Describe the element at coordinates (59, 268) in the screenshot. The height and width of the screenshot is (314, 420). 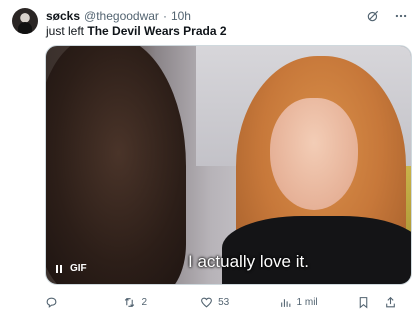
I see `pause-icon` at that location.